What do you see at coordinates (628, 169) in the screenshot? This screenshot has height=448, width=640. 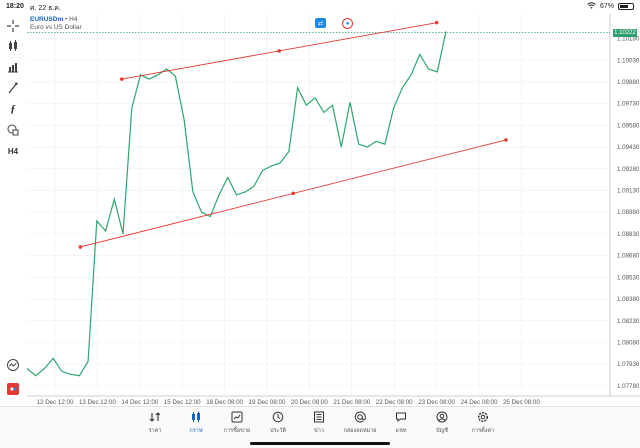 I see `y-tick-label: 1.09280` at bounding box center [628, 169].